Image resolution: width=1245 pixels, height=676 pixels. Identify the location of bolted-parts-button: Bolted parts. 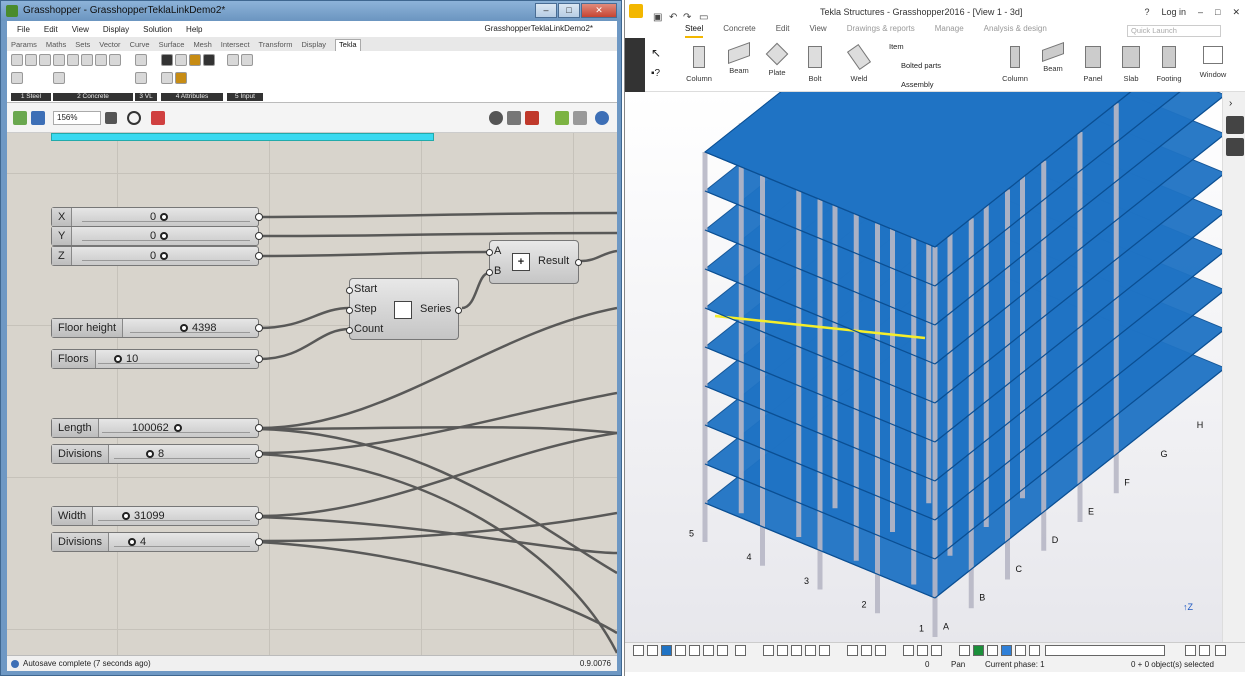
(921, 65).